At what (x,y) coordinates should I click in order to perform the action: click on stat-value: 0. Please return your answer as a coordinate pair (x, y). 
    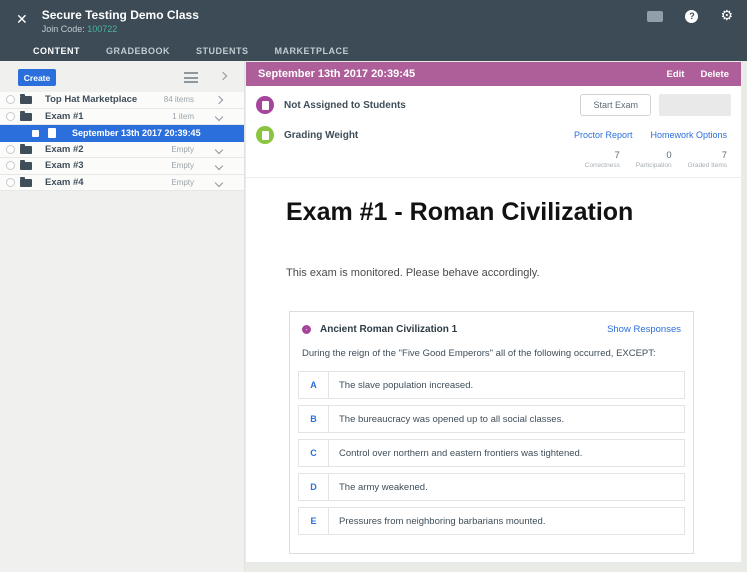
    Looking at the image, I should click on (669, 155).